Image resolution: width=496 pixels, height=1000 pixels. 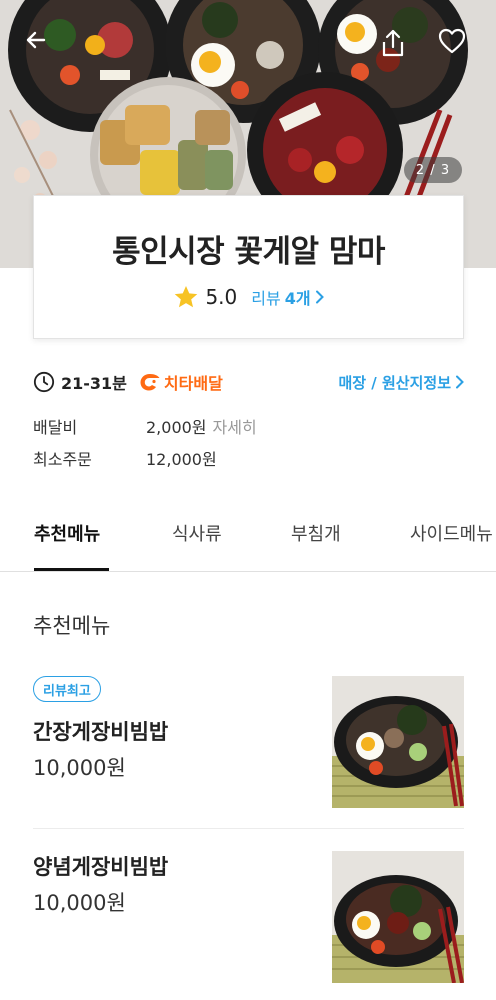 I want to click on rating-value: 5.0, so click(x=221, y=297).